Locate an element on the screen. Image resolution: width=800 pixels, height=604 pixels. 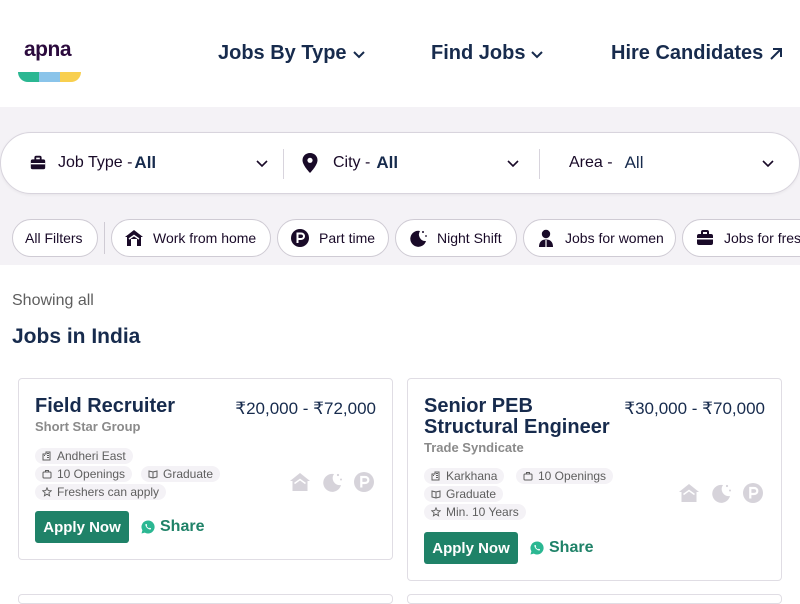
chip-jobs-for-women: Jobs for women is located at coordinates (599, 238).